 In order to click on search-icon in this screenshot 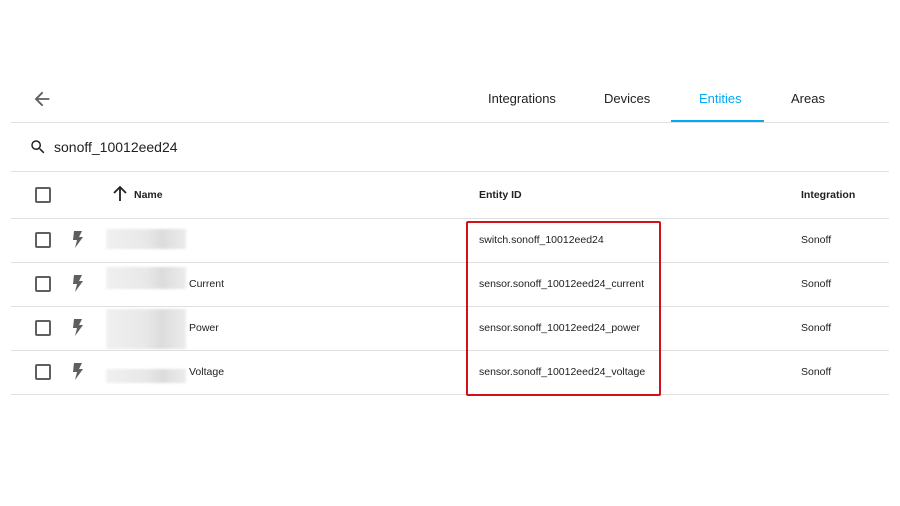, I will do `click(38, 147)`.